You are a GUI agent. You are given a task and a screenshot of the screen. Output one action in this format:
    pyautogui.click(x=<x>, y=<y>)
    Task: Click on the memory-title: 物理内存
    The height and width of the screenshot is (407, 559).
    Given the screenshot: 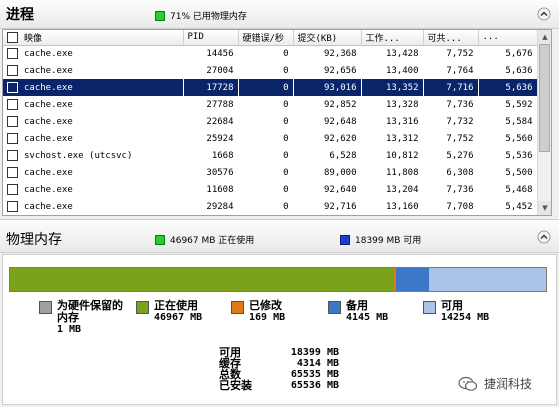 What is the action you would take?
    pyautogui.click(x=34, y=240)
    